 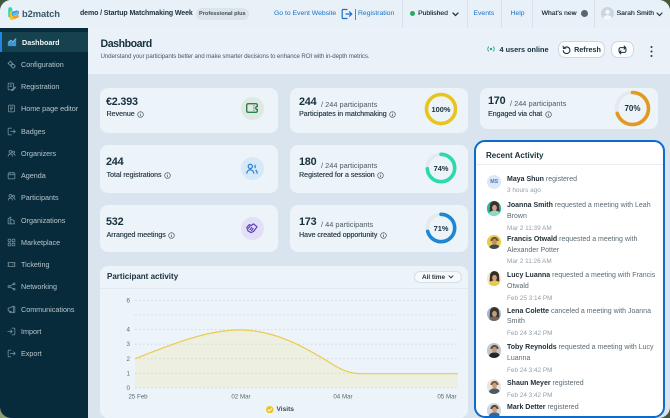 What do you see at coordinates (138, 396) in the screenshot?
I see `svg-text: 25 Feb` at bounding box center [138, 396].